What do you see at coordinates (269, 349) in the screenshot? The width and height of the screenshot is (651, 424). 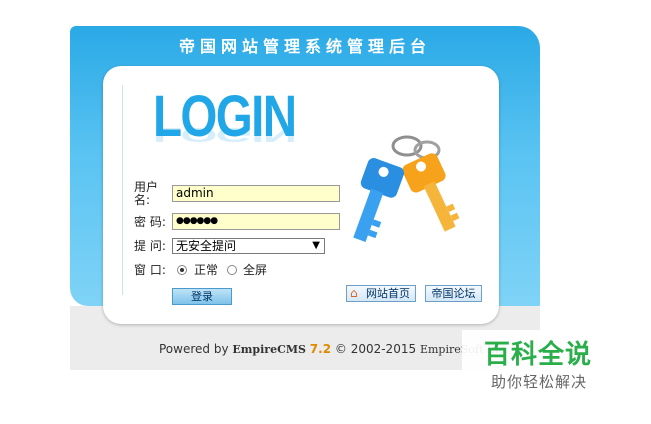 I see `footer-product: EmpireCMS` at bounding box center [269, 349].